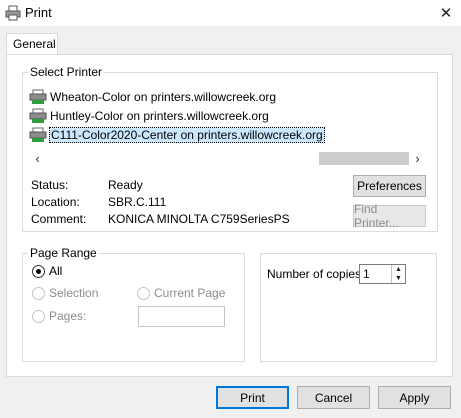 The width and height of the screenshot is (461, 418). I want to click on apply-button: Apply, so click(414, 397).